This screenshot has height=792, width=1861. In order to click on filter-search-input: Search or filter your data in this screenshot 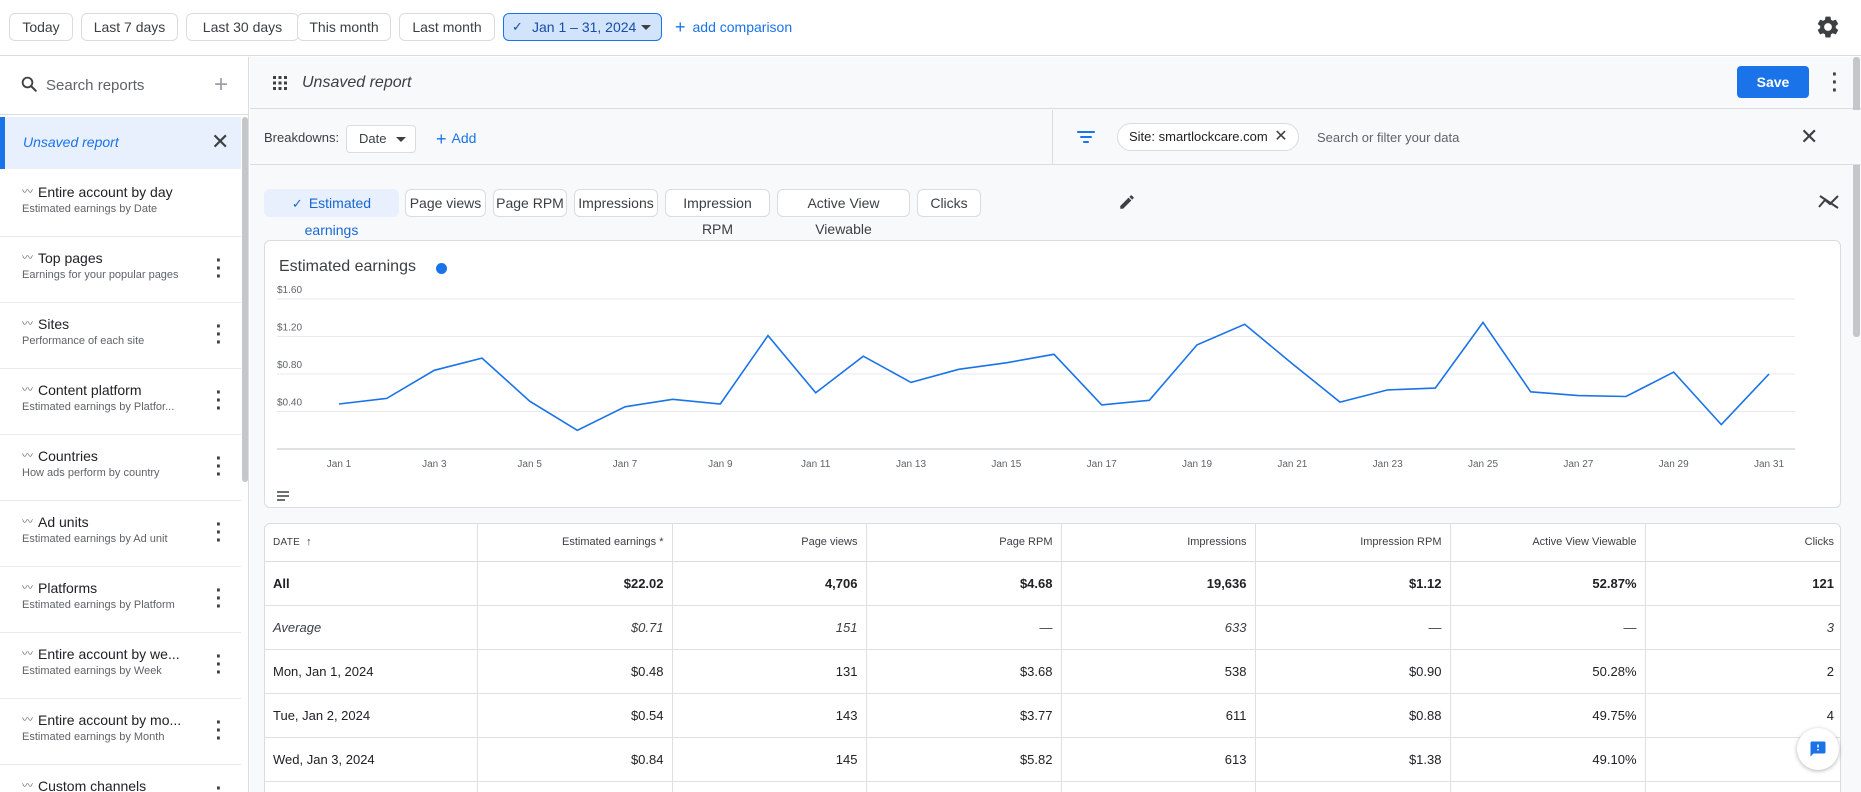, I will do `click(1388, 137)`.